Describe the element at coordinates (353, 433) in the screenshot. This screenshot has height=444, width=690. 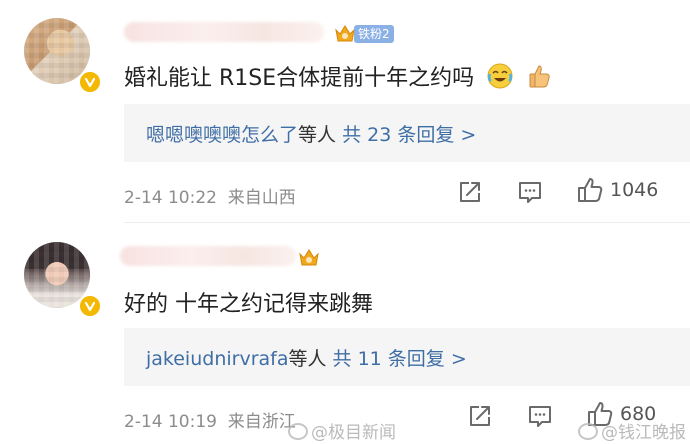
I see `watermark-text: @极目新闻` at that location.